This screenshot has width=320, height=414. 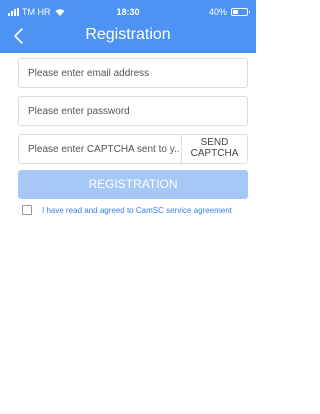 I want to click on agreement-checkbox, so click(x=27, y=210).